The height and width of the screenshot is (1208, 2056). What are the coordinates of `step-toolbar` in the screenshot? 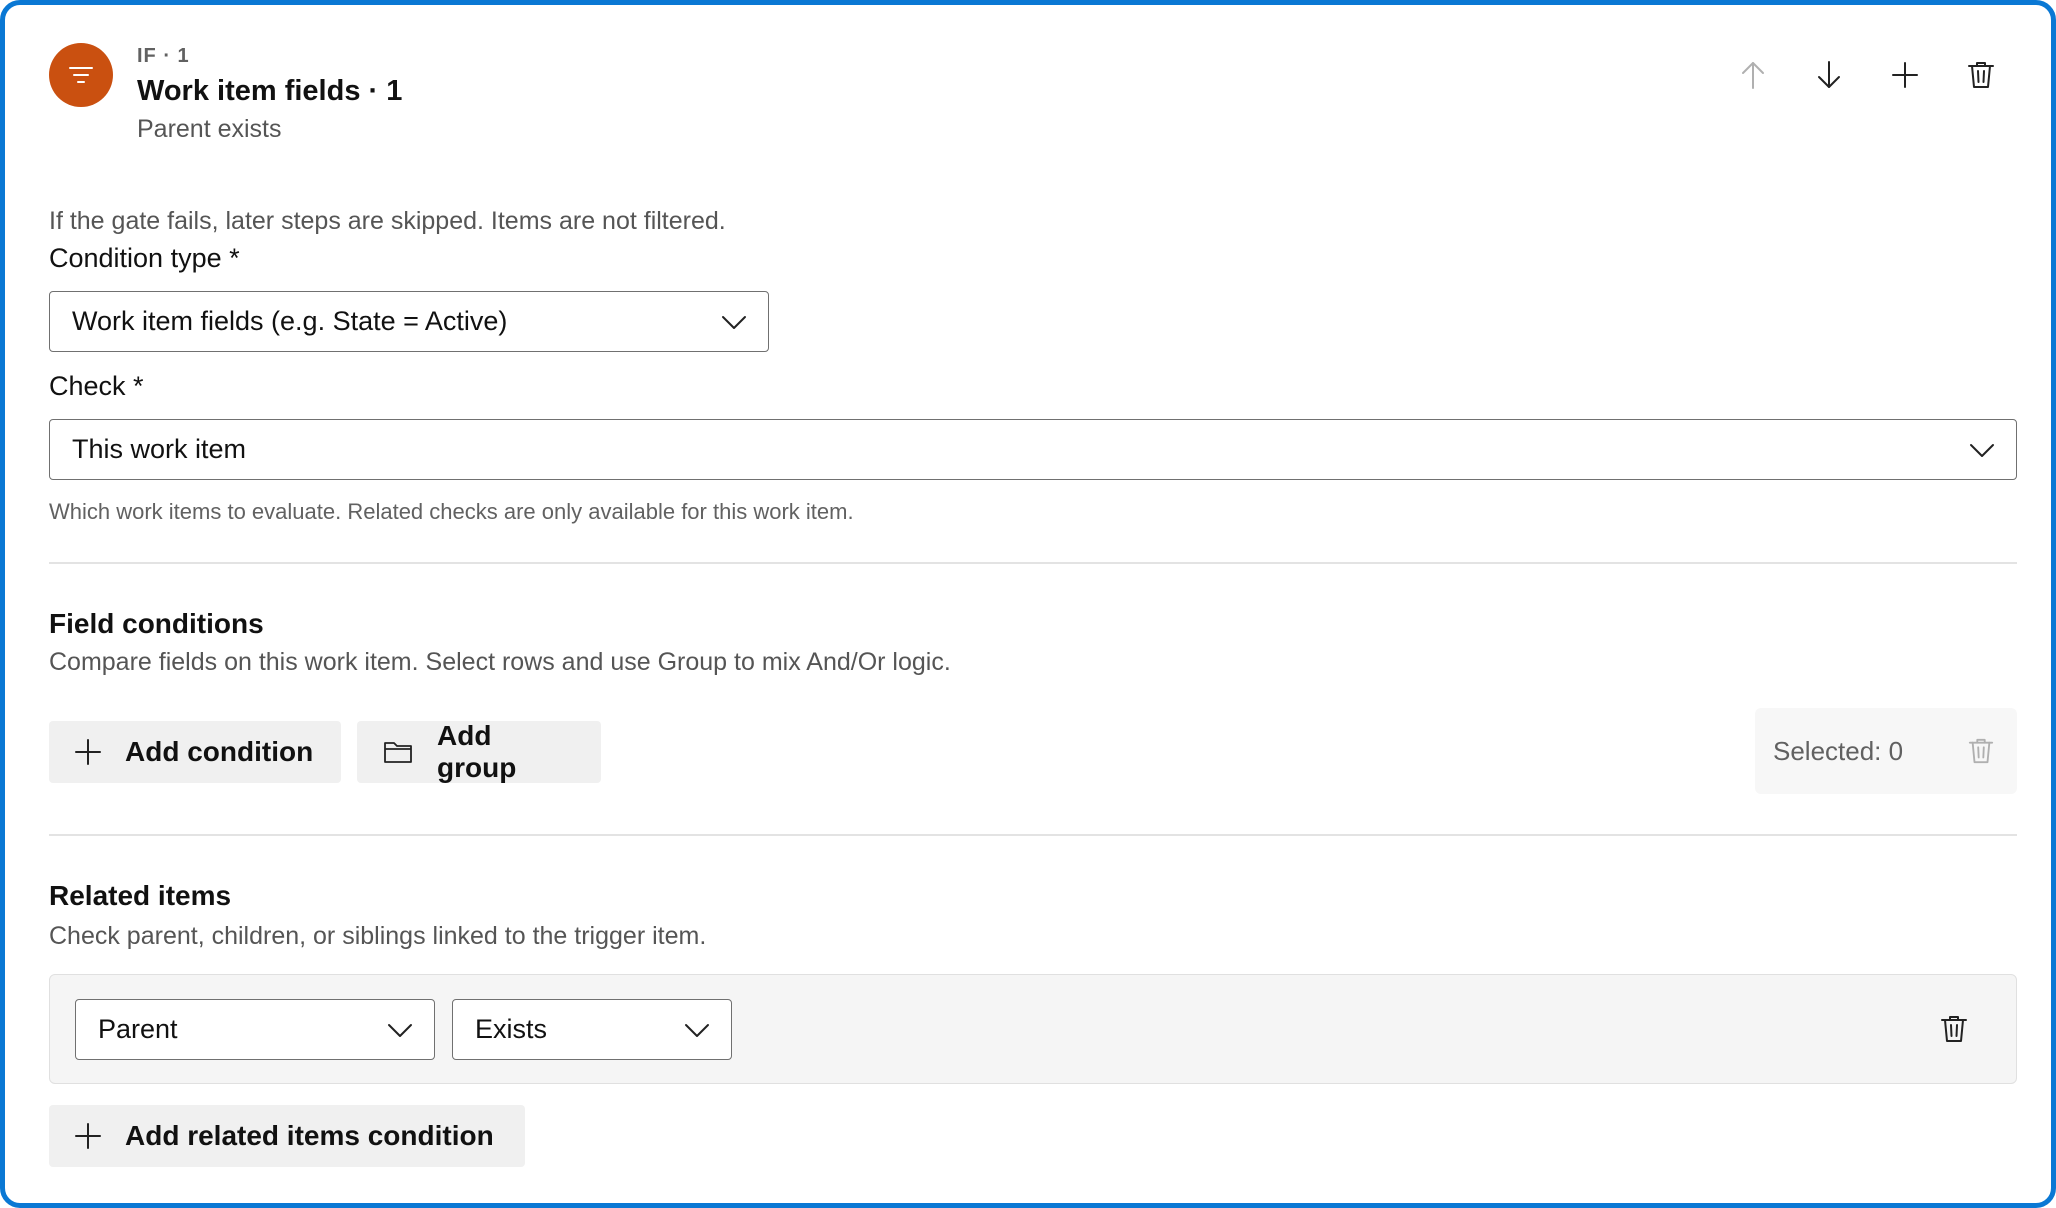 It's located at (1867, 75).